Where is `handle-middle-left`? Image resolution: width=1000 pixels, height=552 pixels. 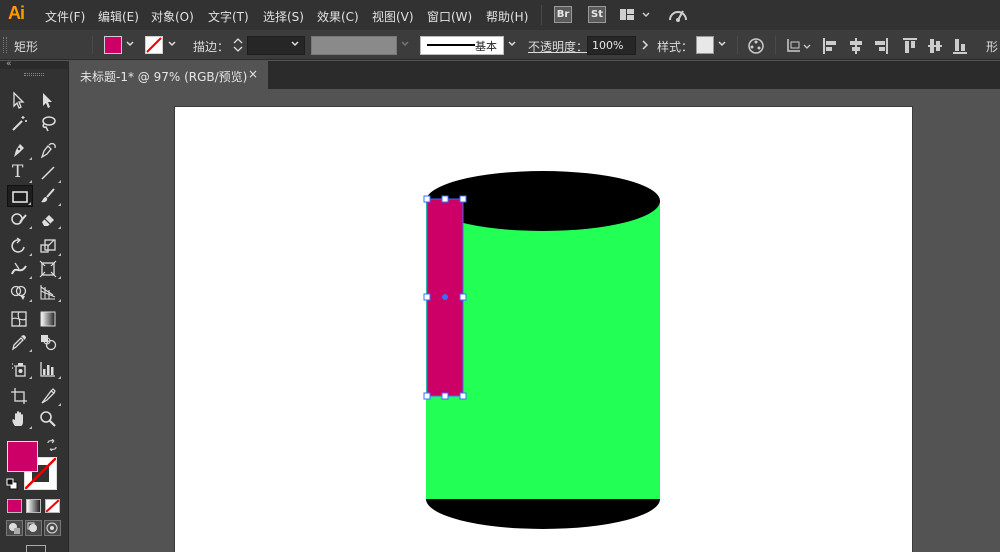 handle-middle-left is located at coordinates (427, 297).